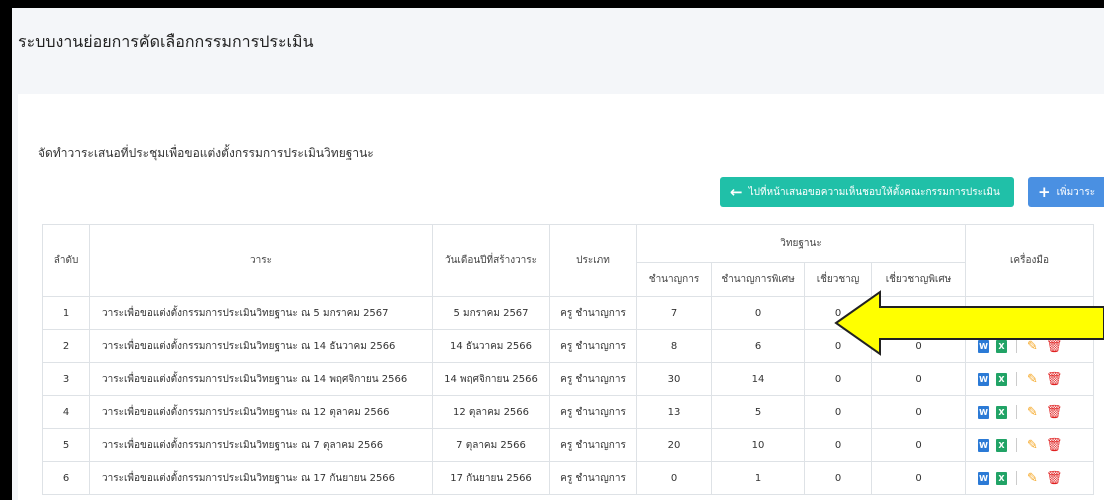  What do you see at coordinates (758, 478) in the screenshot?
I see `cell-senior-expert: 1` at bounding box center [758, 478].